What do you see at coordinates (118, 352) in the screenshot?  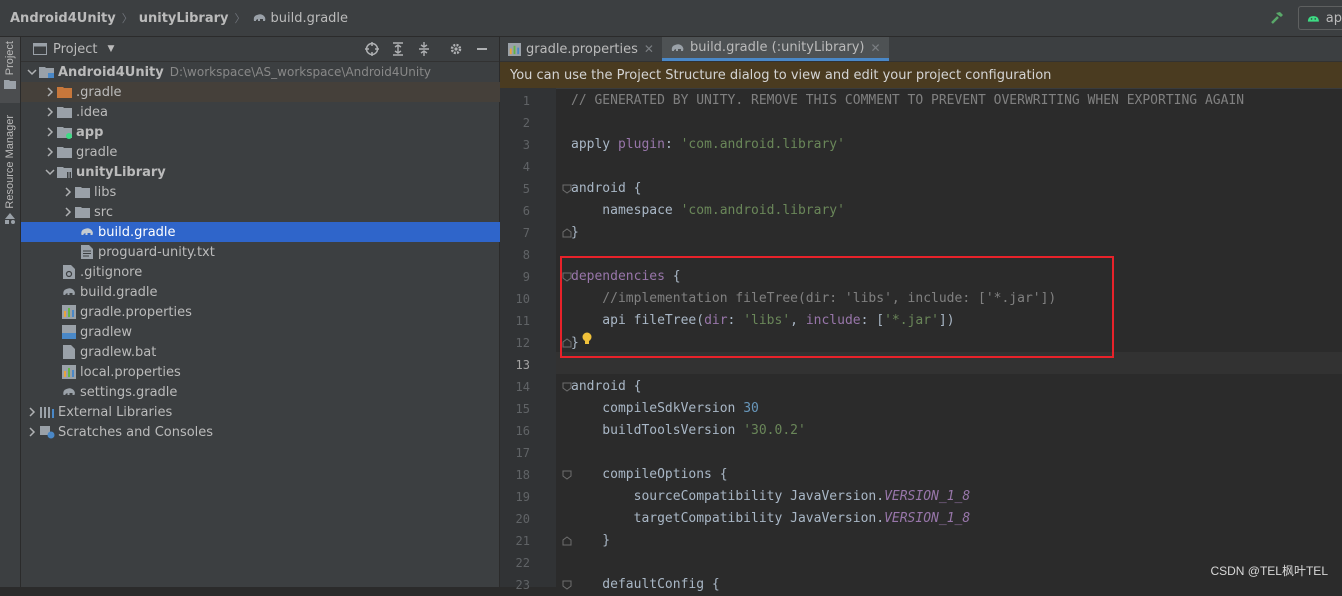 I see `tree-item-label: gradlew.bat` at bounding box center [118, 352].